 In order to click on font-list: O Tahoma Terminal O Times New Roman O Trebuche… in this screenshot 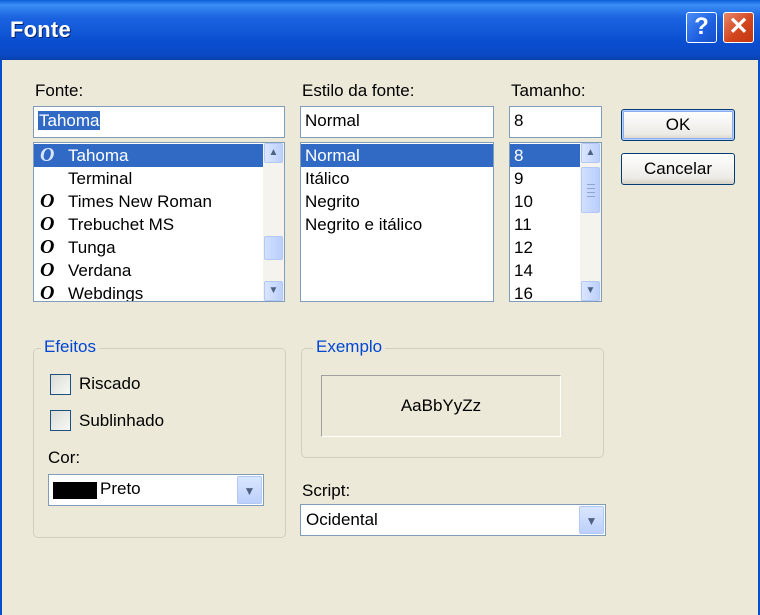, I will do `click(159, 222)`.